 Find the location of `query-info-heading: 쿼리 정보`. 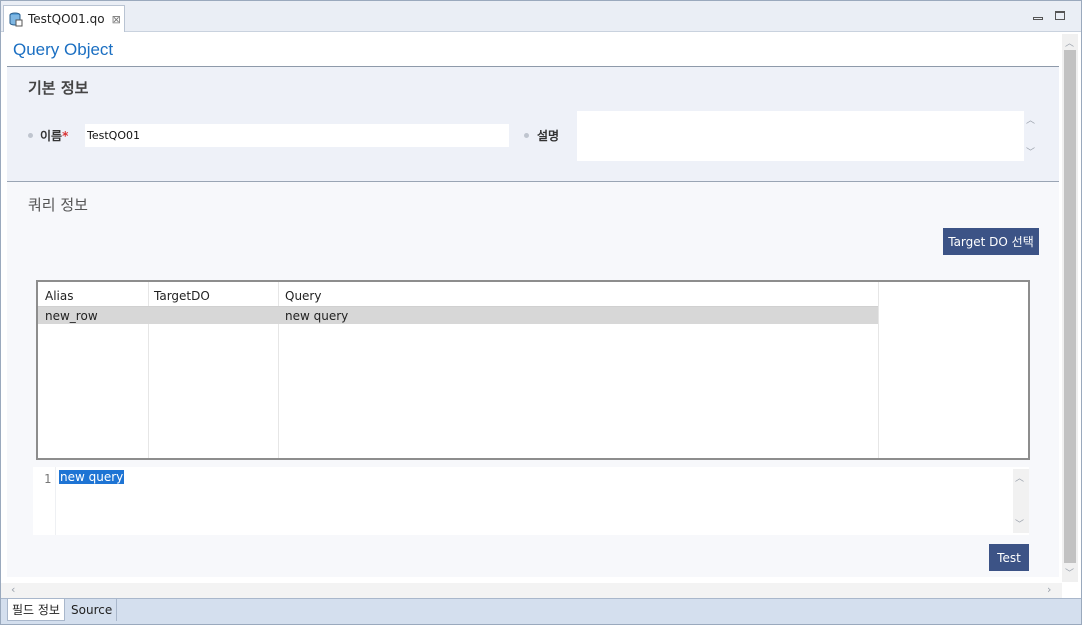

query-info-heading: 쿼리 정보 is located at coordinates (58, 205).